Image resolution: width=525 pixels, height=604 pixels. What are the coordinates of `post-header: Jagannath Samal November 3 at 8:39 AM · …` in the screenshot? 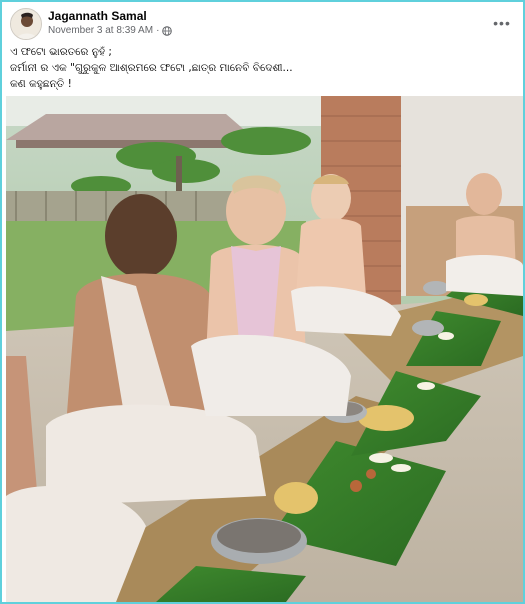 It's located at (262, 24).